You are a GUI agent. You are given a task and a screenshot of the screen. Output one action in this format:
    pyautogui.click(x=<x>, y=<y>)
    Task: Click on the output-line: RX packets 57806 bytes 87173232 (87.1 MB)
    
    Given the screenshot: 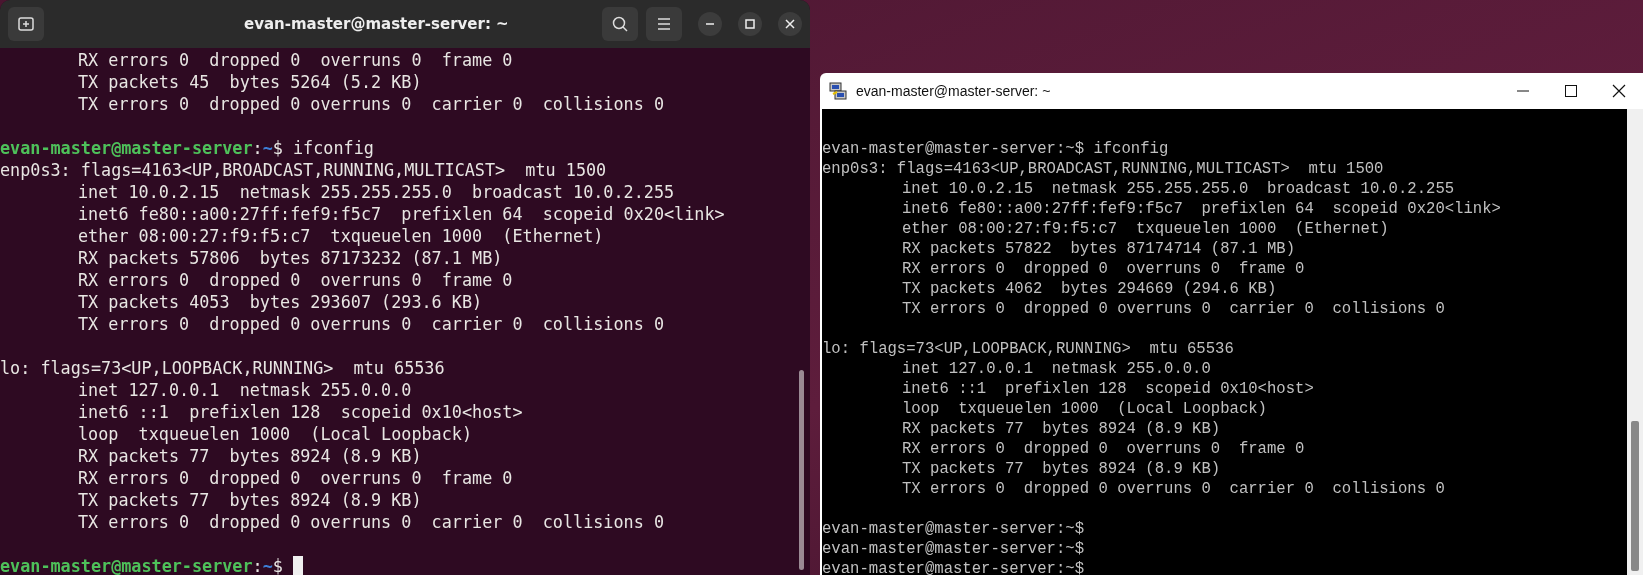 What is the action you would take?
    pyautogui.click(x=290, y=258)
    